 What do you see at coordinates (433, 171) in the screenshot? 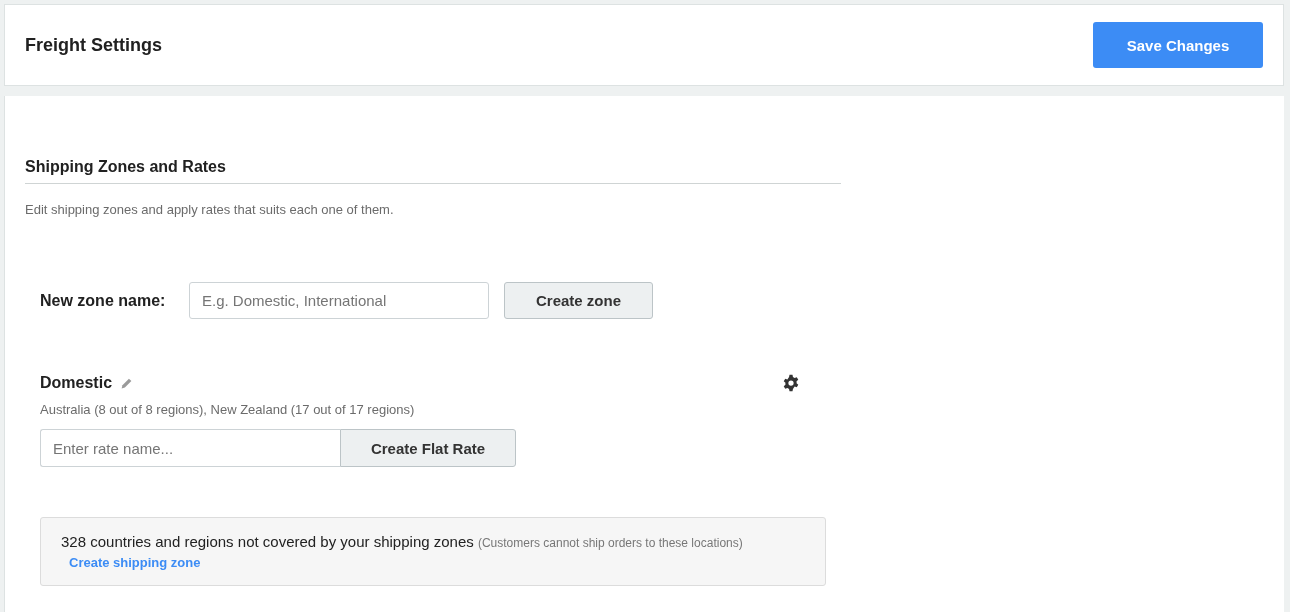
I see `section-title: Shipping Zones and Rates` at bounding box center [433, 171].